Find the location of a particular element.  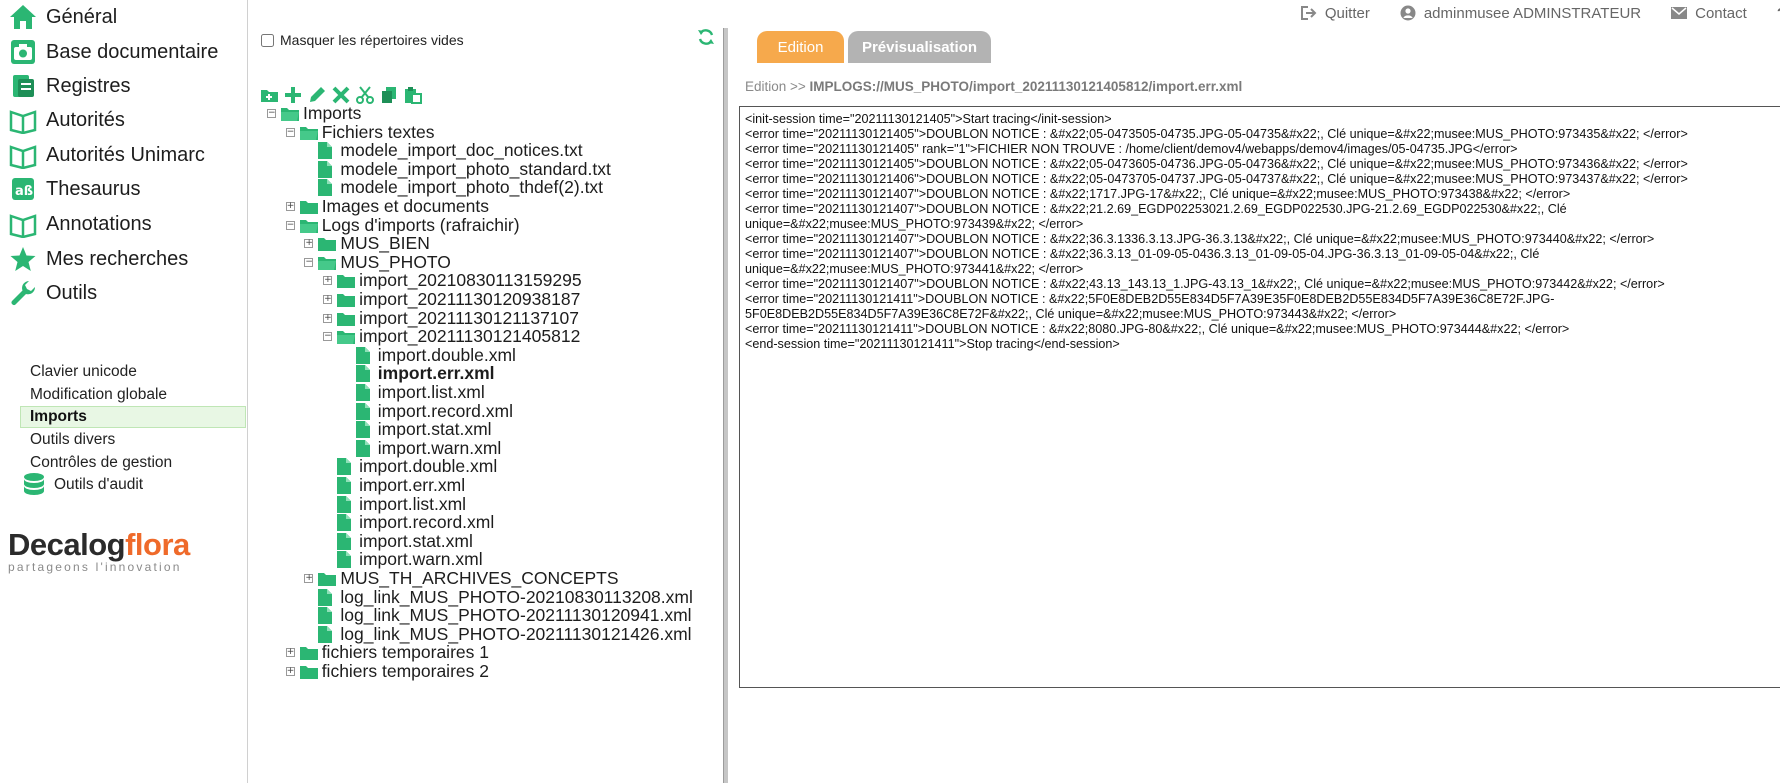

tab-previsualisation: Prévisualisation is located at coordinates (919, 47).